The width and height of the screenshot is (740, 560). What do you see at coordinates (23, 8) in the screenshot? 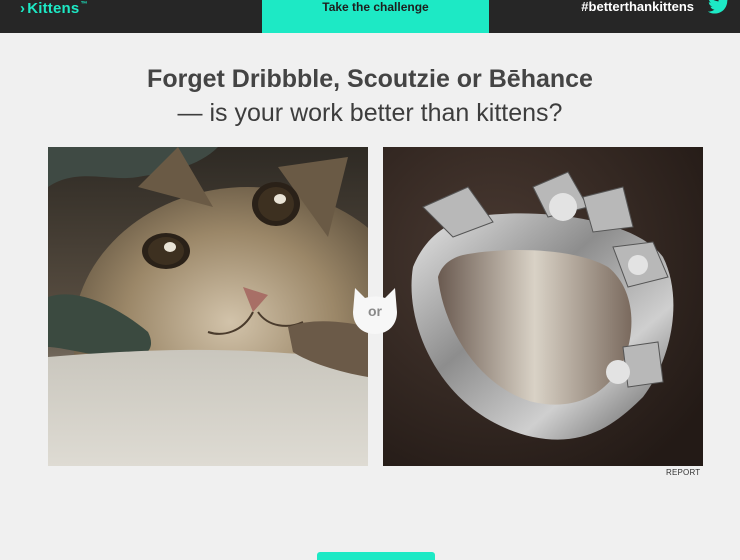
I see `chevron-right-icon: ›` at bounding box center [23, 8].